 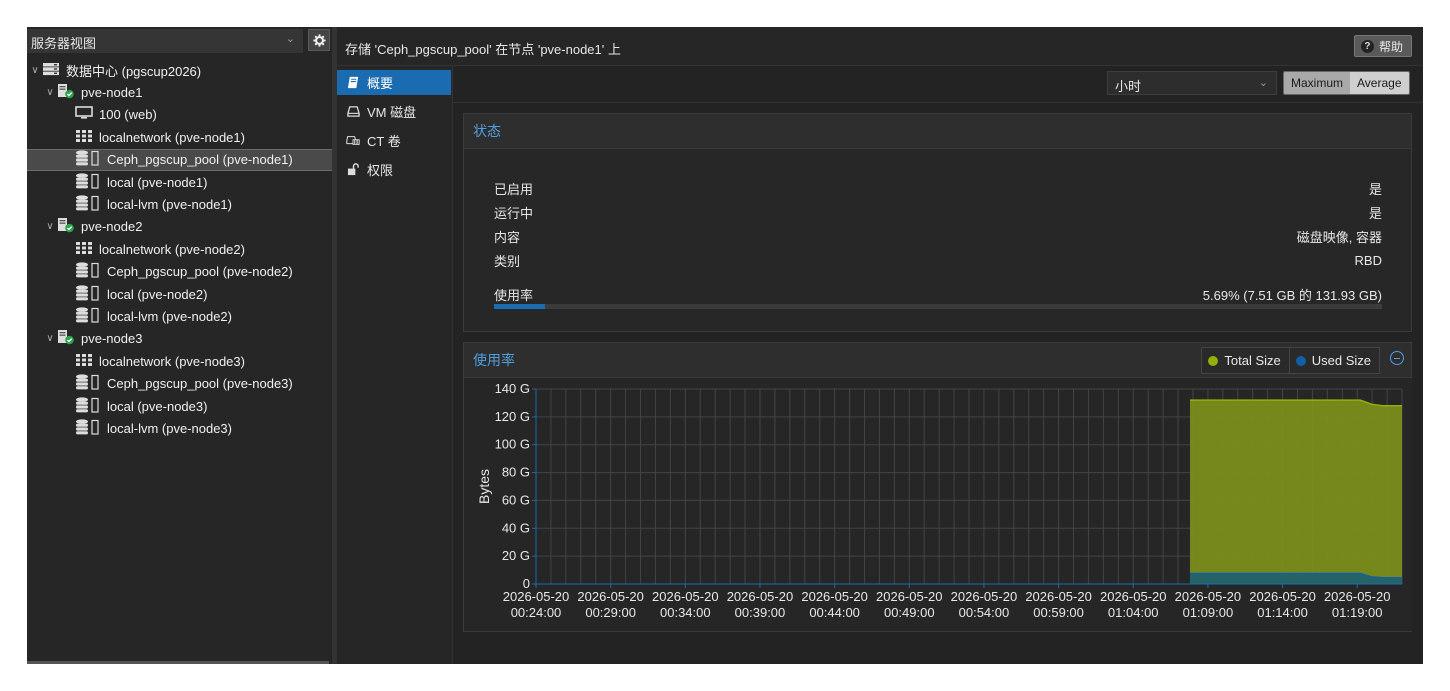 I want to click on x-tick-time: 00:54:00, so click(x=984, y=612).